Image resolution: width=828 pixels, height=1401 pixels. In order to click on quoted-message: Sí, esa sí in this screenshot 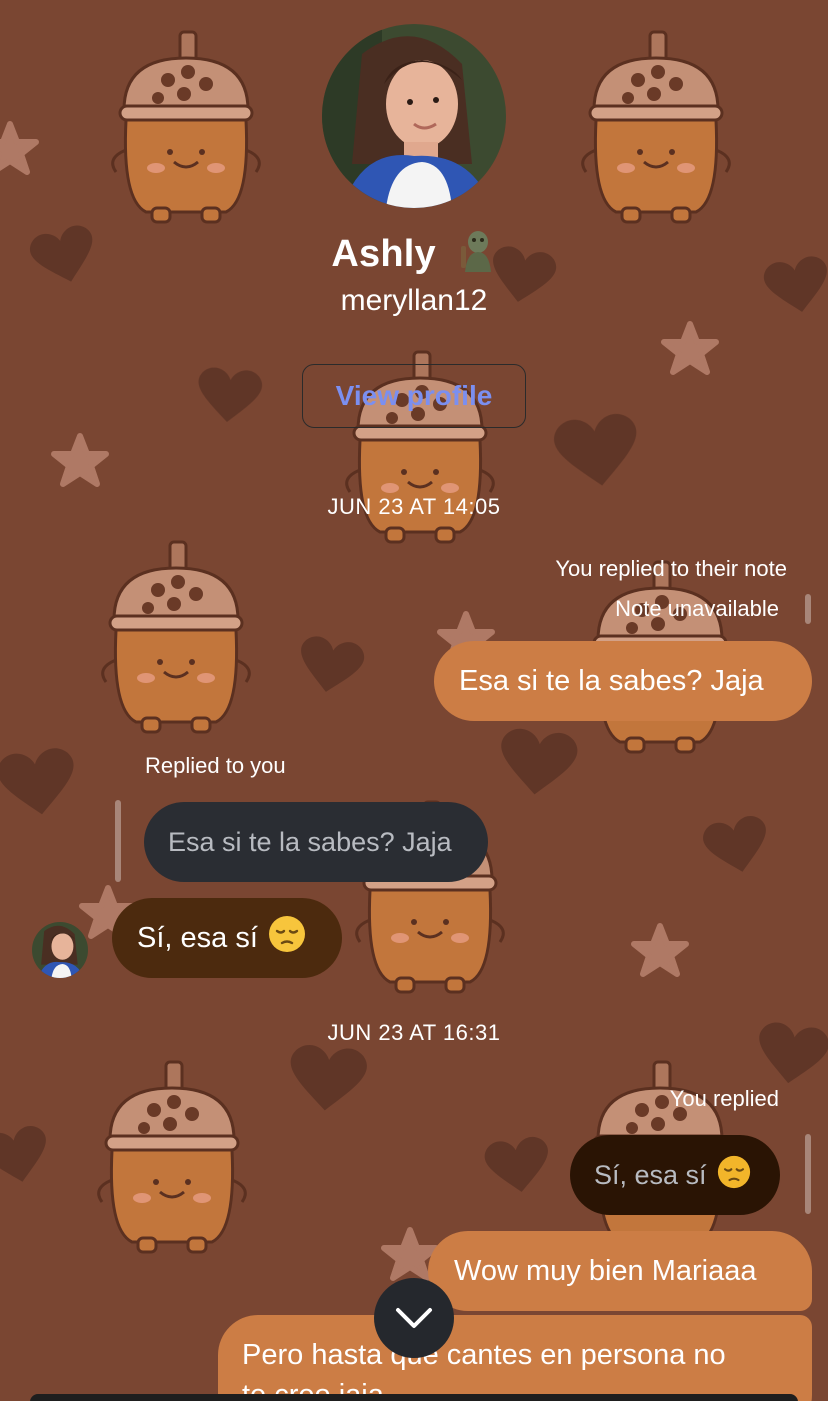, I will do `click(675, 1175)`.